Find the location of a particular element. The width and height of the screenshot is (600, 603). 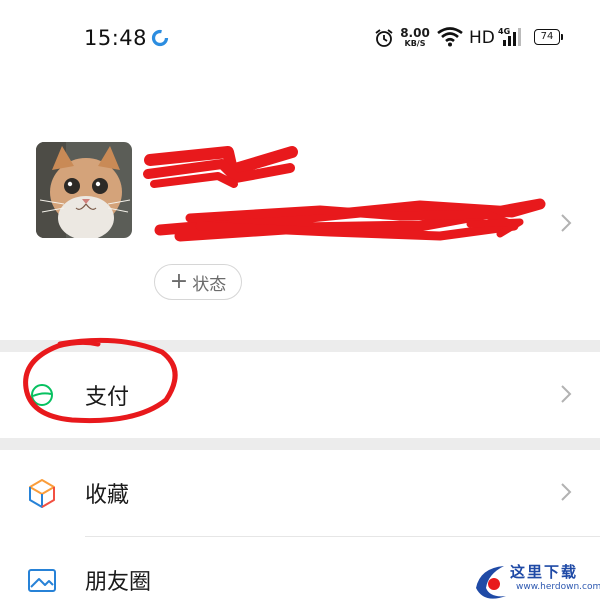

favorites-chevron-icon is located at coordinates (566, 492).